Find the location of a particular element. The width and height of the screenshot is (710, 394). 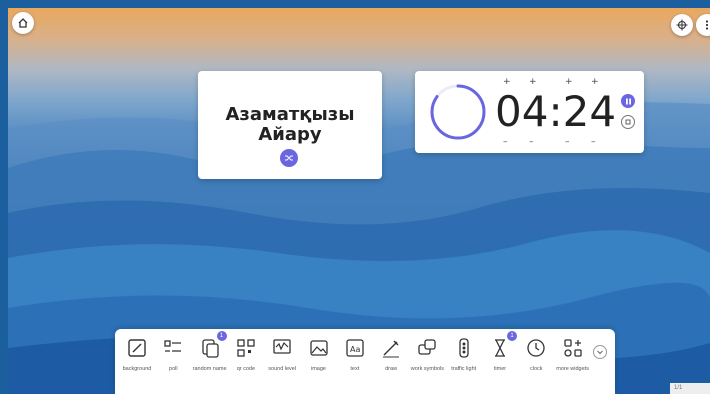

more-widgets-icon is located at coordinates (573, 348).